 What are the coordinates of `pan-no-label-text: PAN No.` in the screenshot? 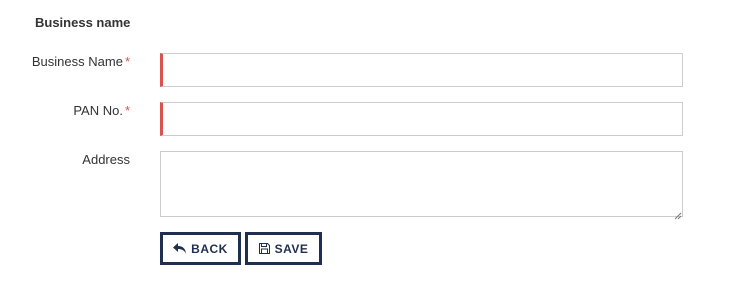 It's located at (98, 110).